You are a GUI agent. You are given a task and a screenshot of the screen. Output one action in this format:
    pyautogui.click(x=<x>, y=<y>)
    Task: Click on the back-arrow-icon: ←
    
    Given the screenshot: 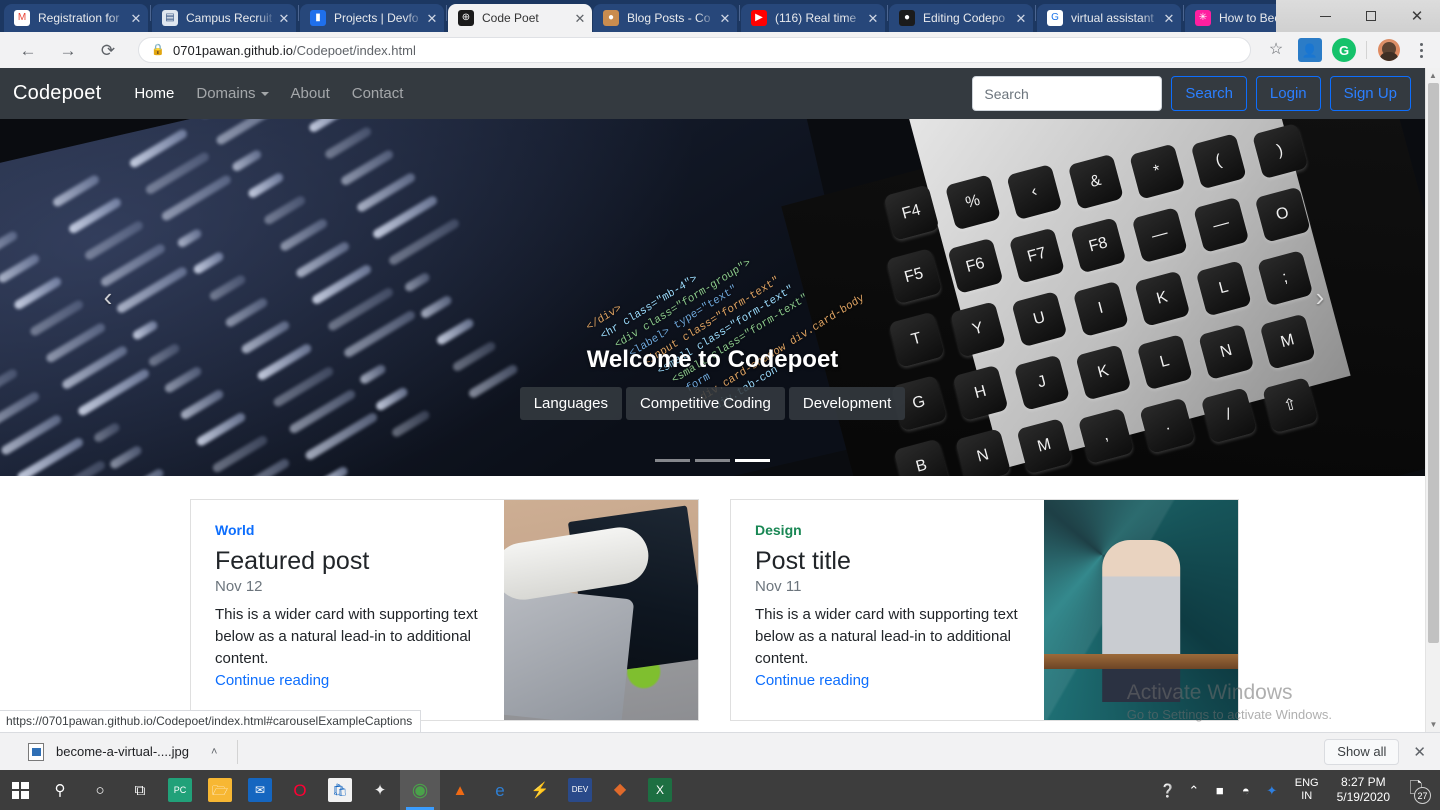 What is the action you would take?
    pyautogui.click(x=28, y=50)
    